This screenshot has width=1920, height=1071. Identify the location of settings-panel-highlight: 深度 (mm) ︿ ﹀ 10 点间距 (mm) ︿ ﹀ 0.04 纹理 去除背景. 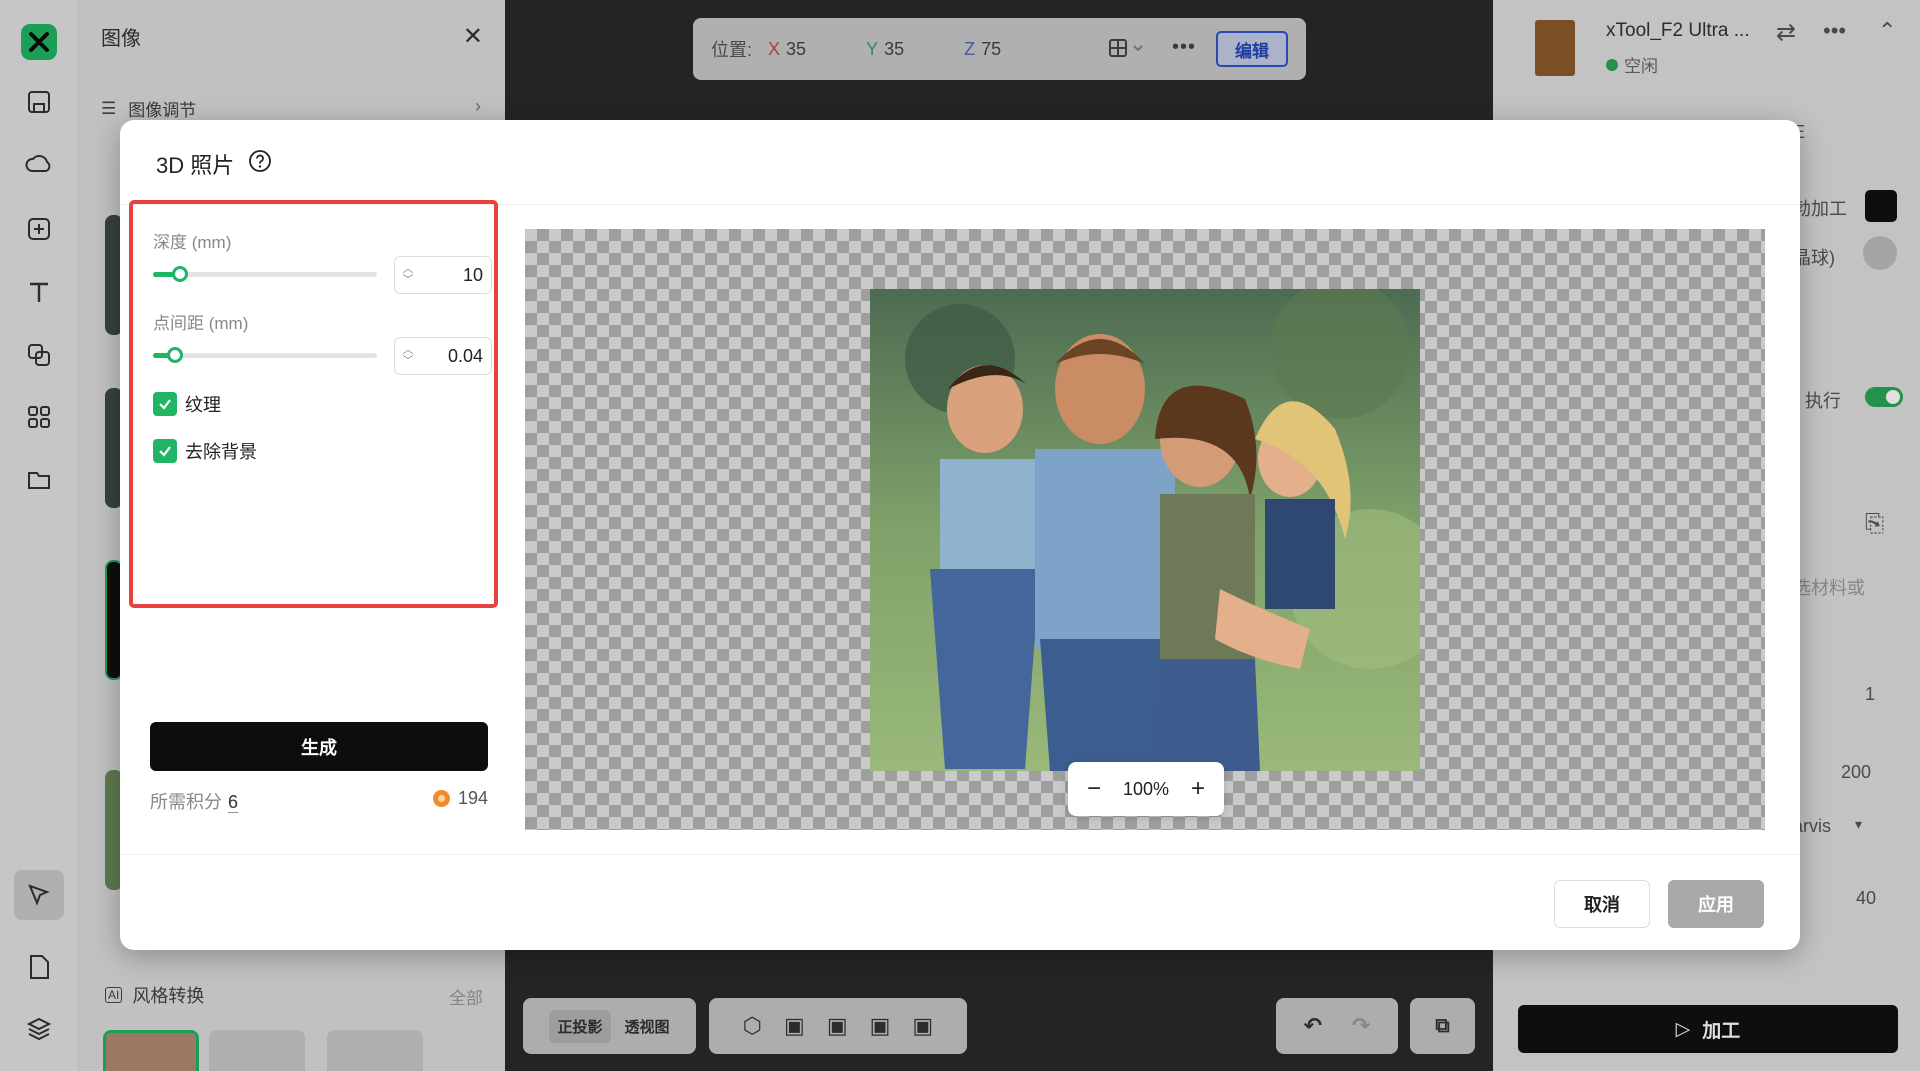
(313, 404).